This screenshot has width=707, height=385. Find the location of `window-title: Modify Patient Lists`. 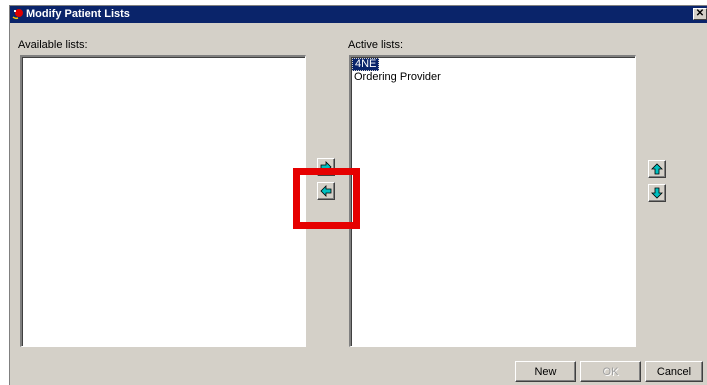

window-title: Modify Patient Lists is located at coordinates (78, 14).